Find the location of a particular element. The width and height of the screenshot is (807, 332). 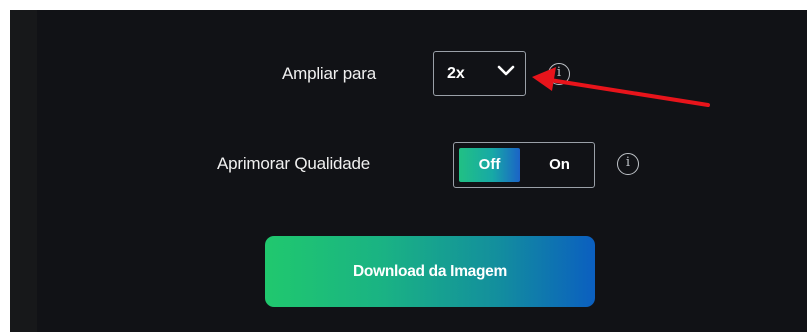

quality-label: Aprimorar Qualidade is located at coordinates (294, 163).